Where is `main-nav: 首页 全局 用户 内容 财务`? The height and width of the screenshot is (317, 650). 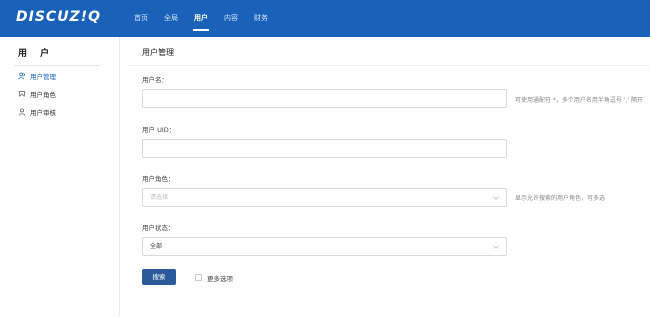
main-nav: 首页 全局 用户 内容 财务 is located at coordinates (201, 18).